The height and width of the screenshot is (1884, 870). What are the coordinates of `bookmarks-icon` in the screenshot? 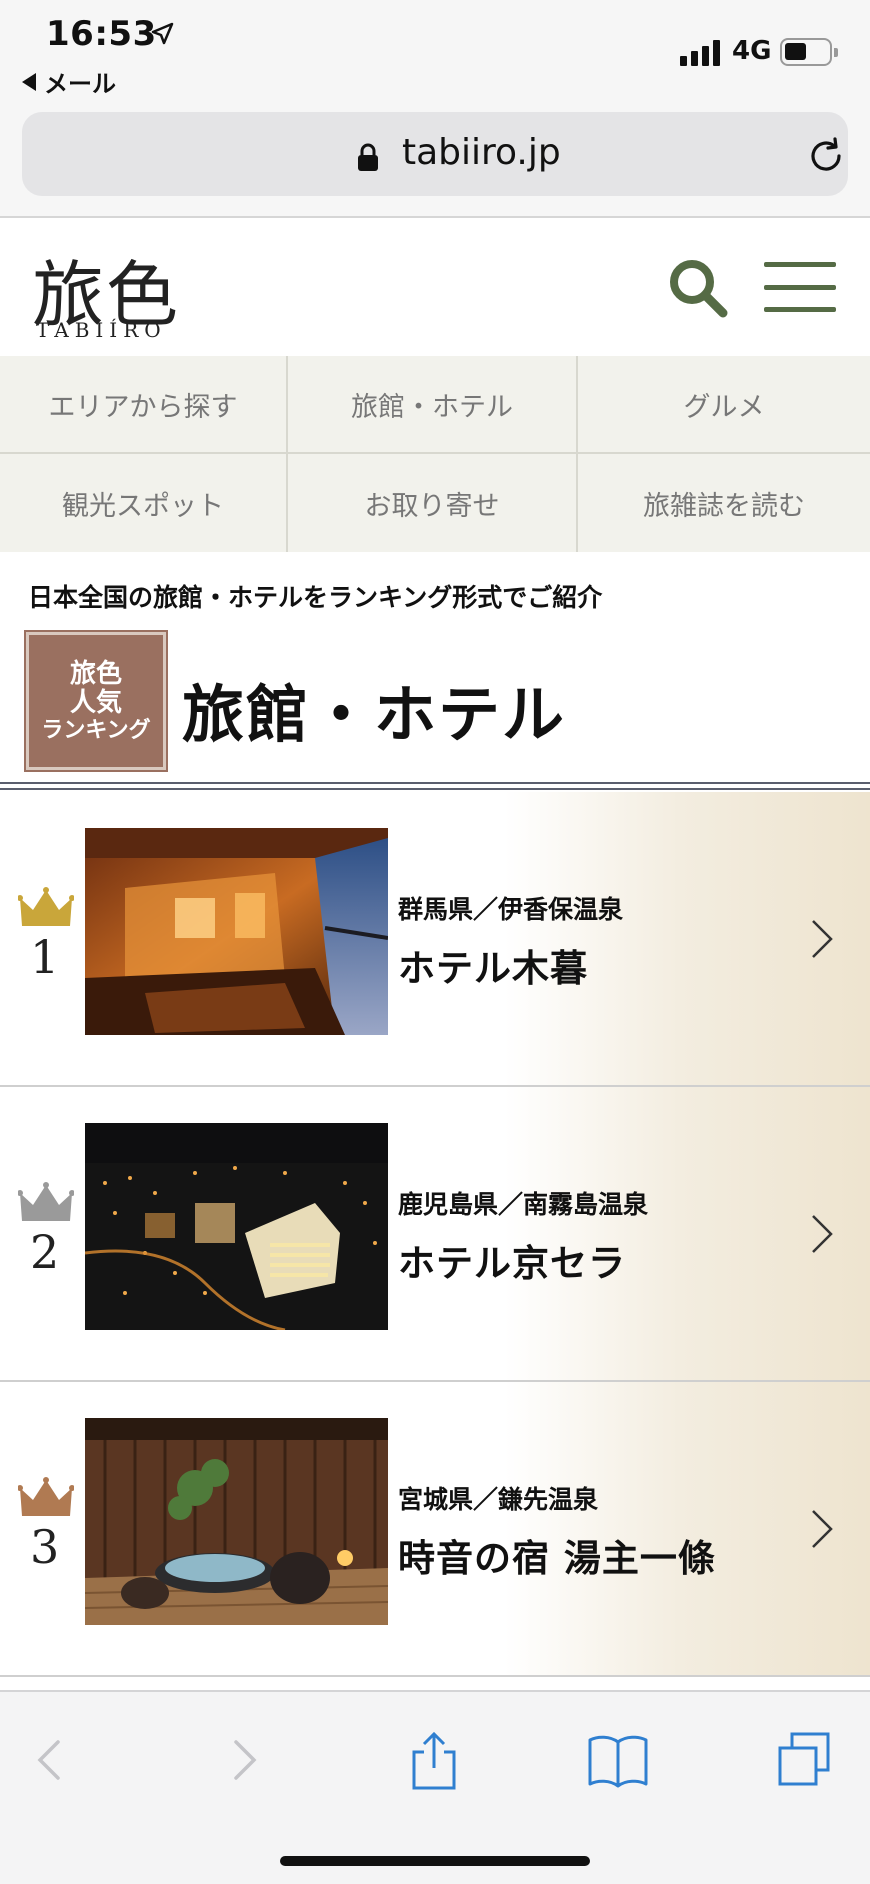 It's located at (618, 1760).